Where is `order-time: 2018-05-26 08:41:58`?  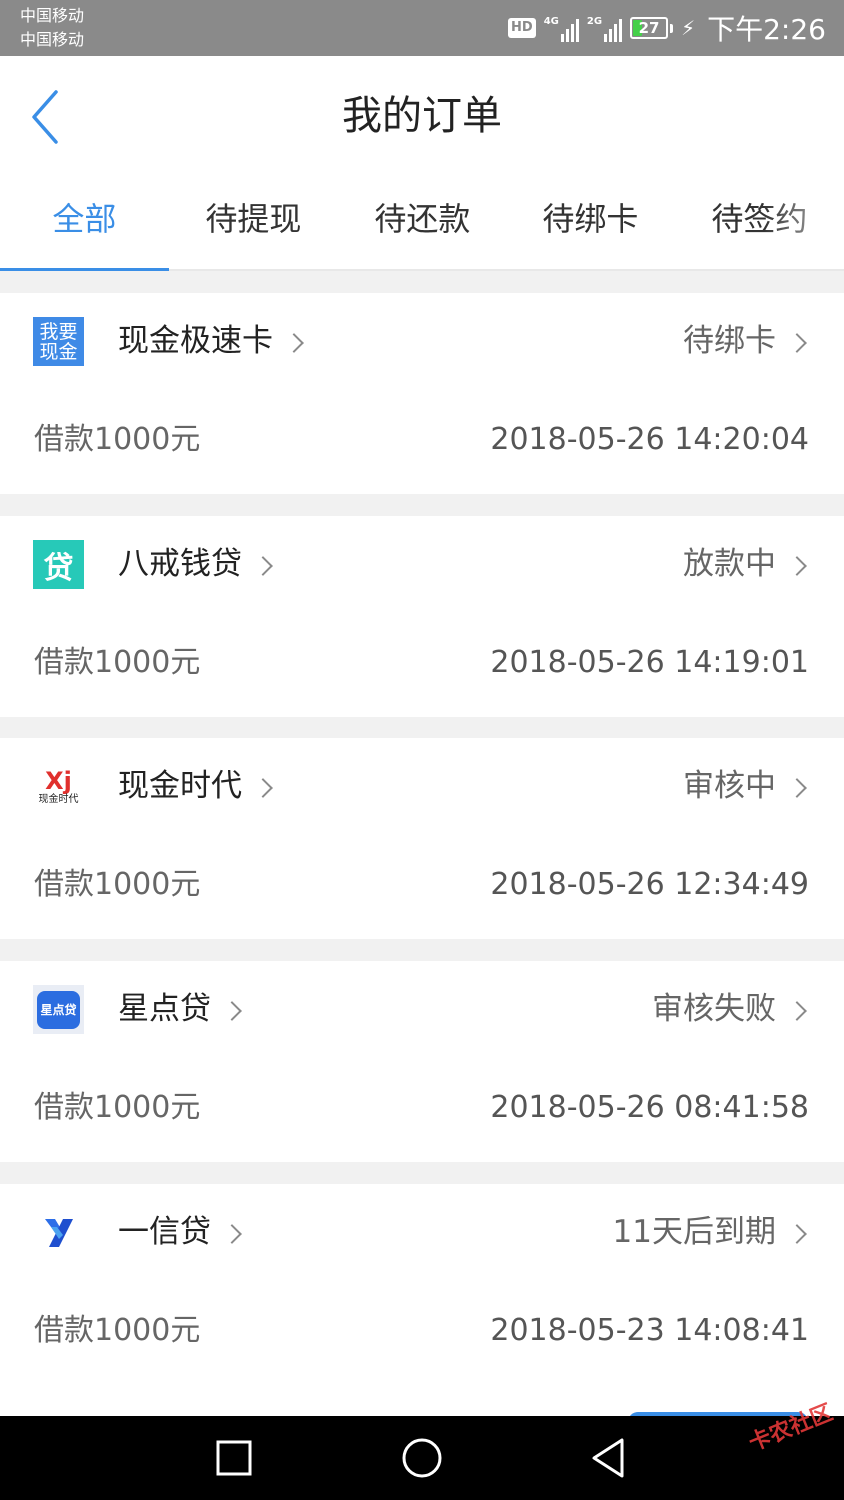 order-time: 2018-05-26 08:41:58 is located at coordinates (649, 1107).